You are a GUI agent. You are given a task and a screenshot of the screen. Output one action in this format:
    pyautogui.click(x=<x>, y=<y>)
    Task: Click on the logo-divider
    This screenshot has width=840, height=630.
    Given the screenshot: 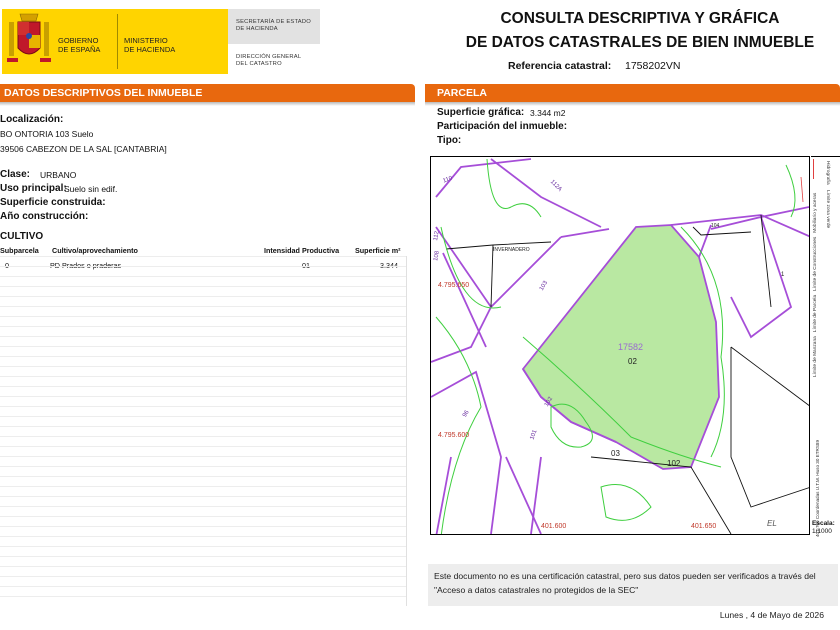 What is the action you would take?
    pyautogui.click(x=117, y=41)
    